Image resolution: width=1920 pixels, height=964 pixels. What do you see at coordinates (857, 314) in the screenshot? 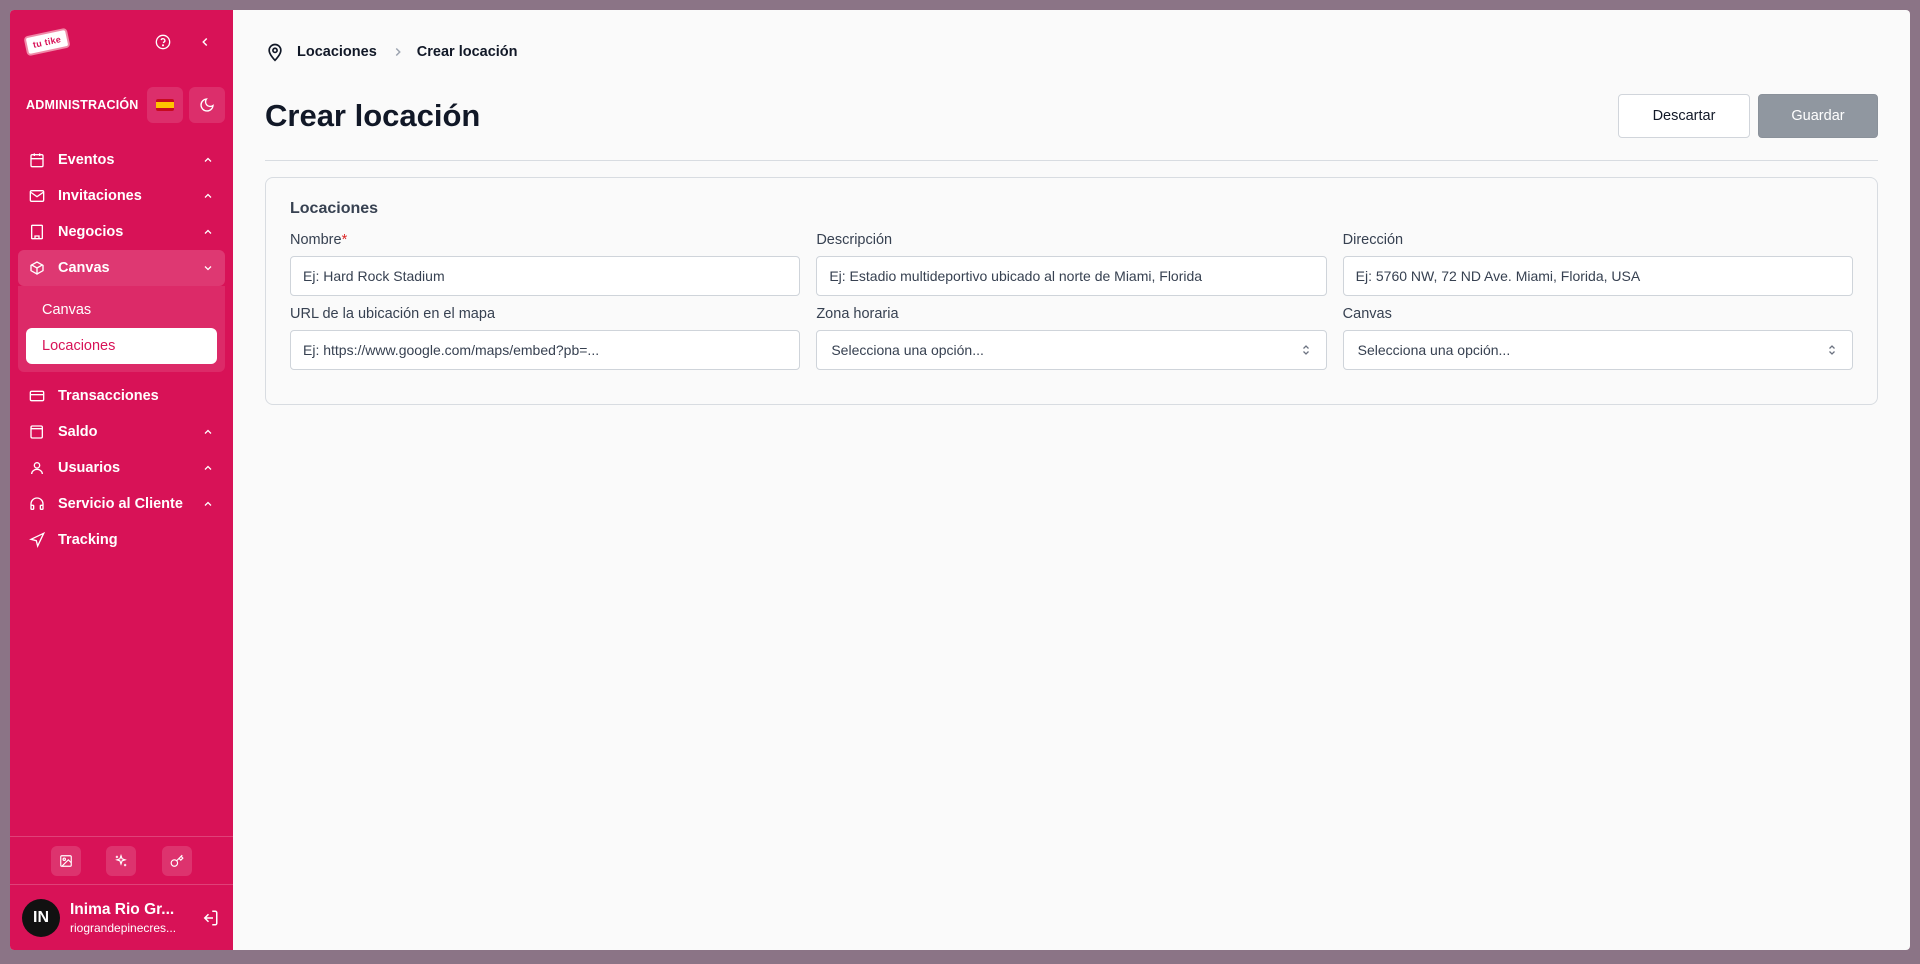
I see `zona-horaria-label: Zona horaria` at bounding box center [857, 314].